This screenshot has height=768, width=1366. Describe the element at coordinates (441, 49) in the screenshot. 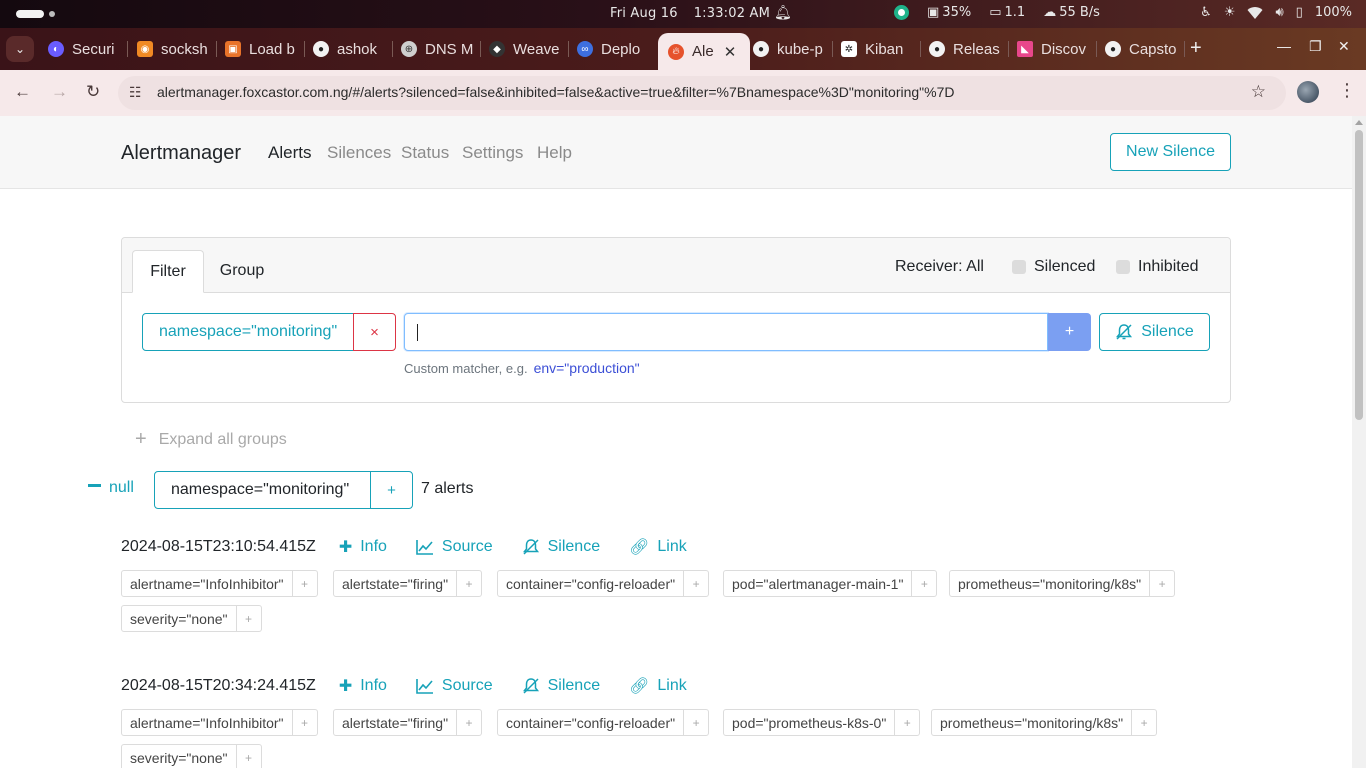

I see `tab-dns: ⊕ DNS M` at that location.